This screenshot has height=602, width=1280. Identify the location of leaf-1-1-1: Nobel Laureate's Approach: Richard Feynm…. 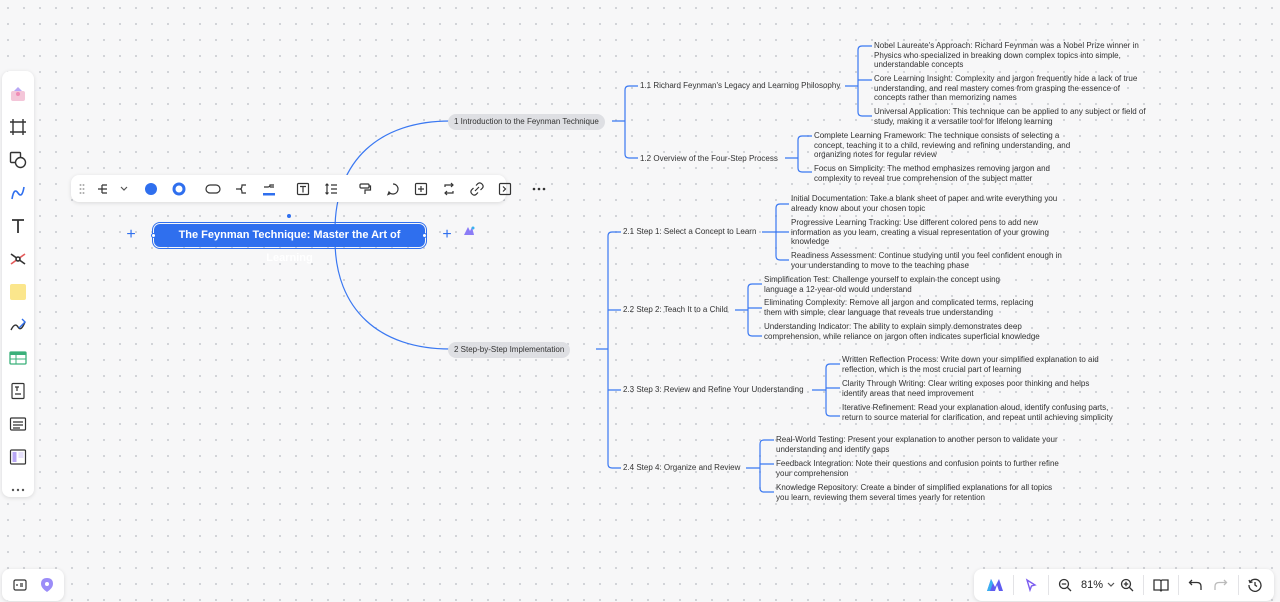
(1014, 55).